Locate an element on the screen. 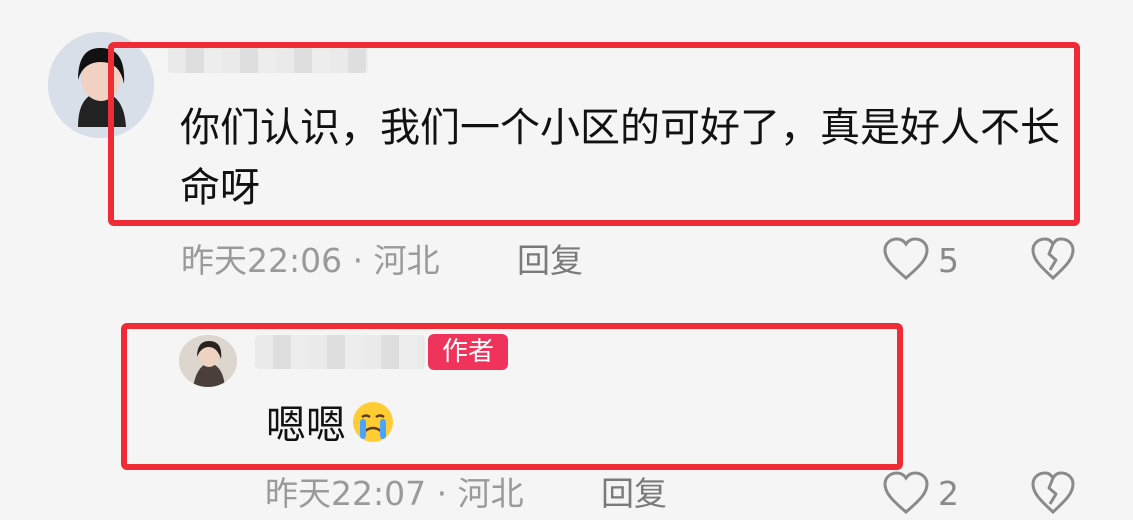 The height and width of the screenshot is (520, 1133). username-blurred is located at coordinates (268, 59).